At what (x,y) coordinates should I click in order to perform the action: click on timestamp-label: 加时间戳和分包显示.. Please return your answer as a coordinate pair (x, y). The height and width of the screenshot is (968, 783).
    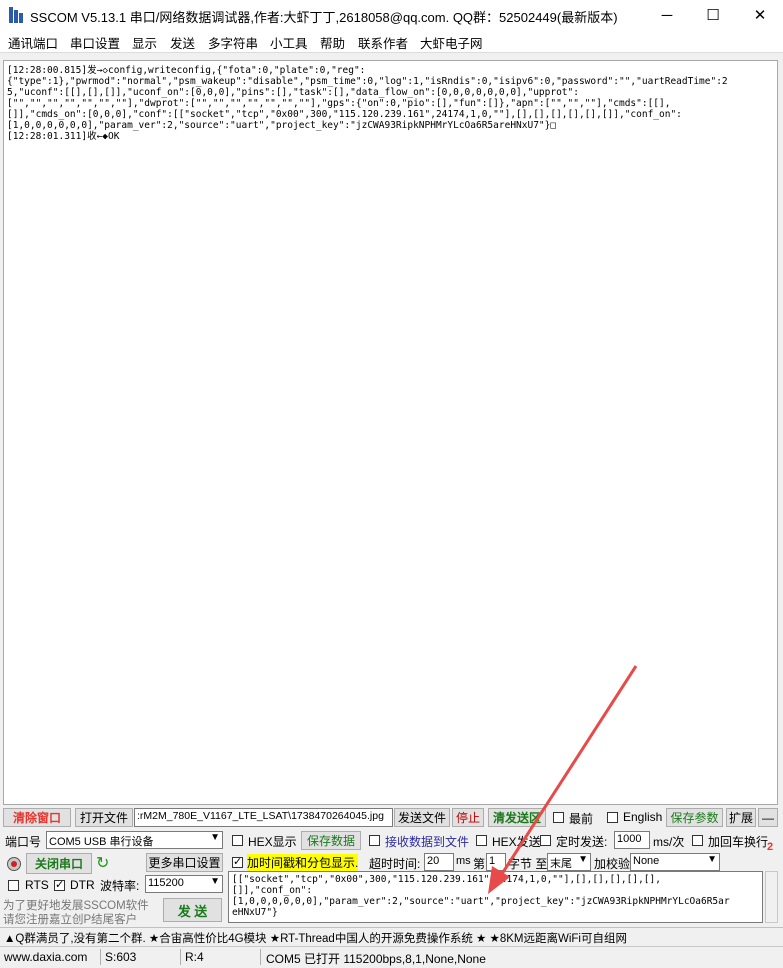
    Looking at the image, I should click on (303, 862).